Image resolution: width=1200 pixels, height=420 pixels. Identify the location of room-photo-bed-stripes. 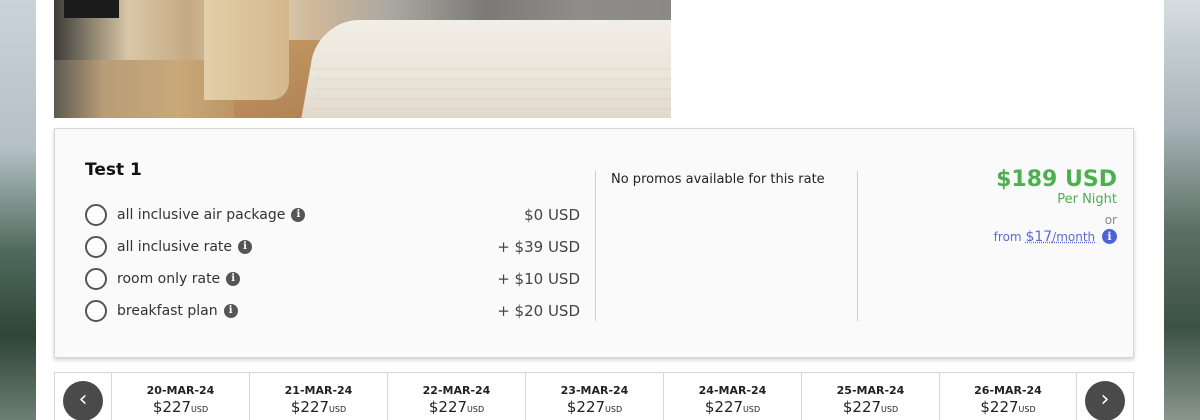
(492, 89).